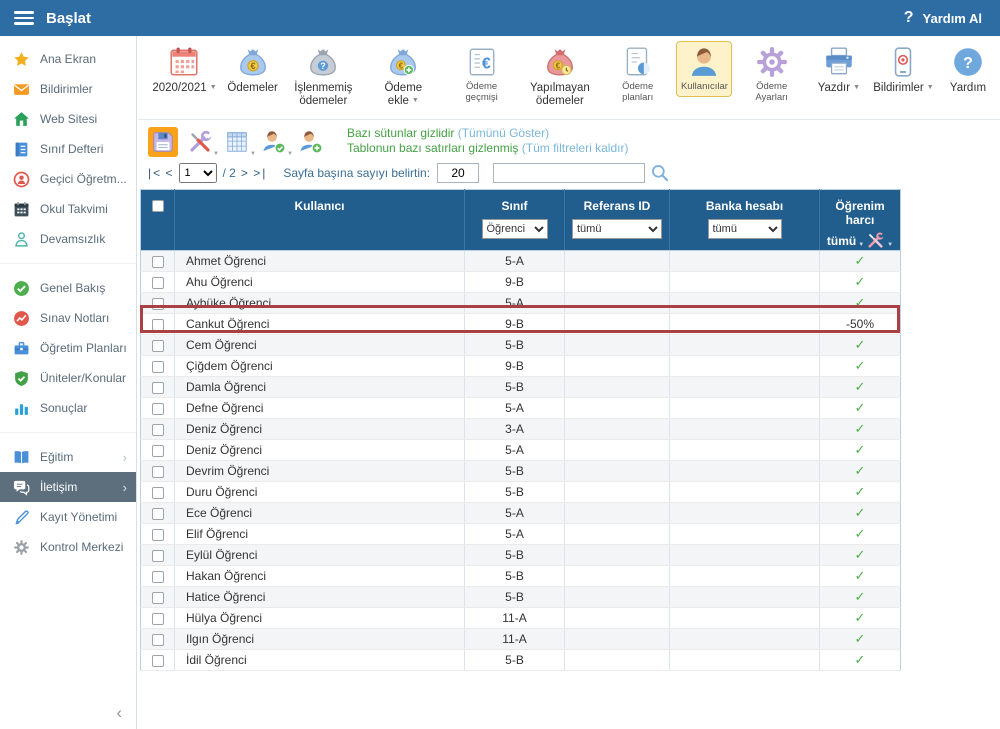  I want to click on toolbar-item-odeme-ayarlari: Ödeme Ayarları, so click(771, 74).